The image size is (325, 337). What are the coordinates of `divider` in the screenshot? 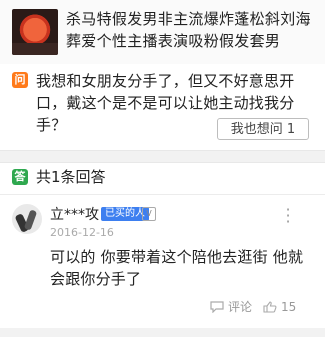 It's located at (162, 194).